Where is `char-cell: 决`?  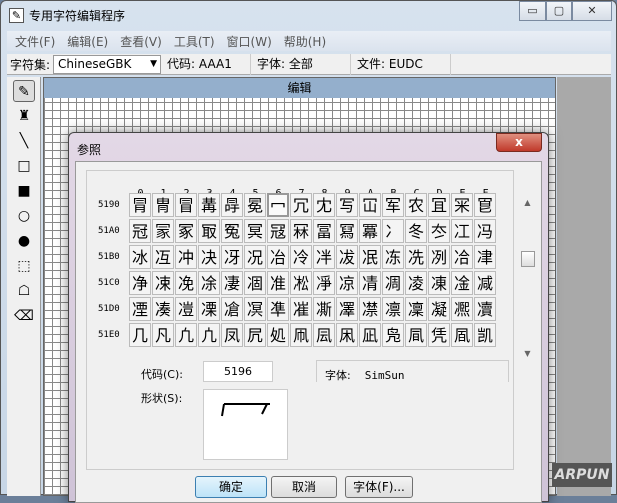 char-cell: 决 is located at coordinates (209, 257).